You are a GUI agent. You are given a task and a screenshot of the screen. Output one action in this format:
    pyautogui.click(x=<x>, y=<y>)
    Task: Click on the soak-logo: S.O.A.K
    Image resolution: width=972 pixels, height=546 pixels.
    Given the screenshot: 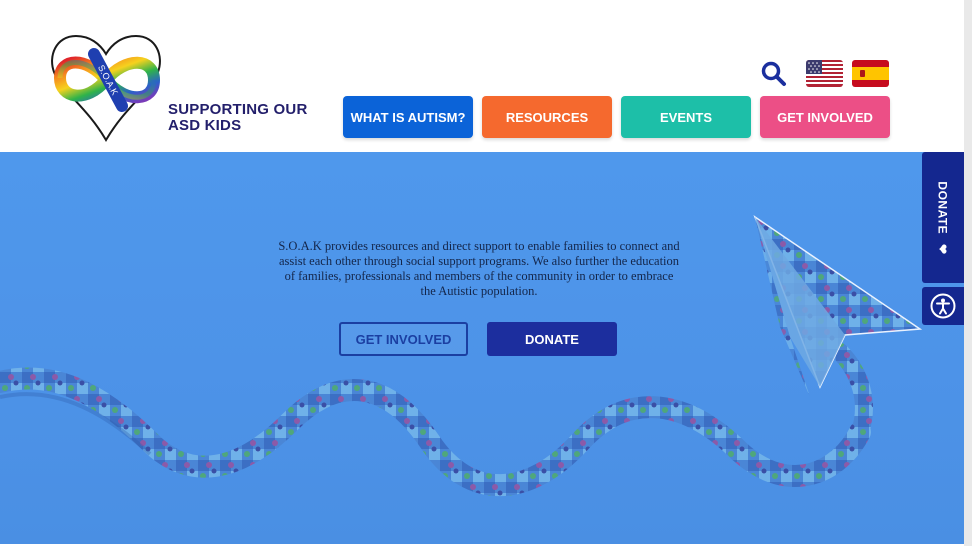 What is the action you would take?
    pyautogui.click(x=106, y=87)
    